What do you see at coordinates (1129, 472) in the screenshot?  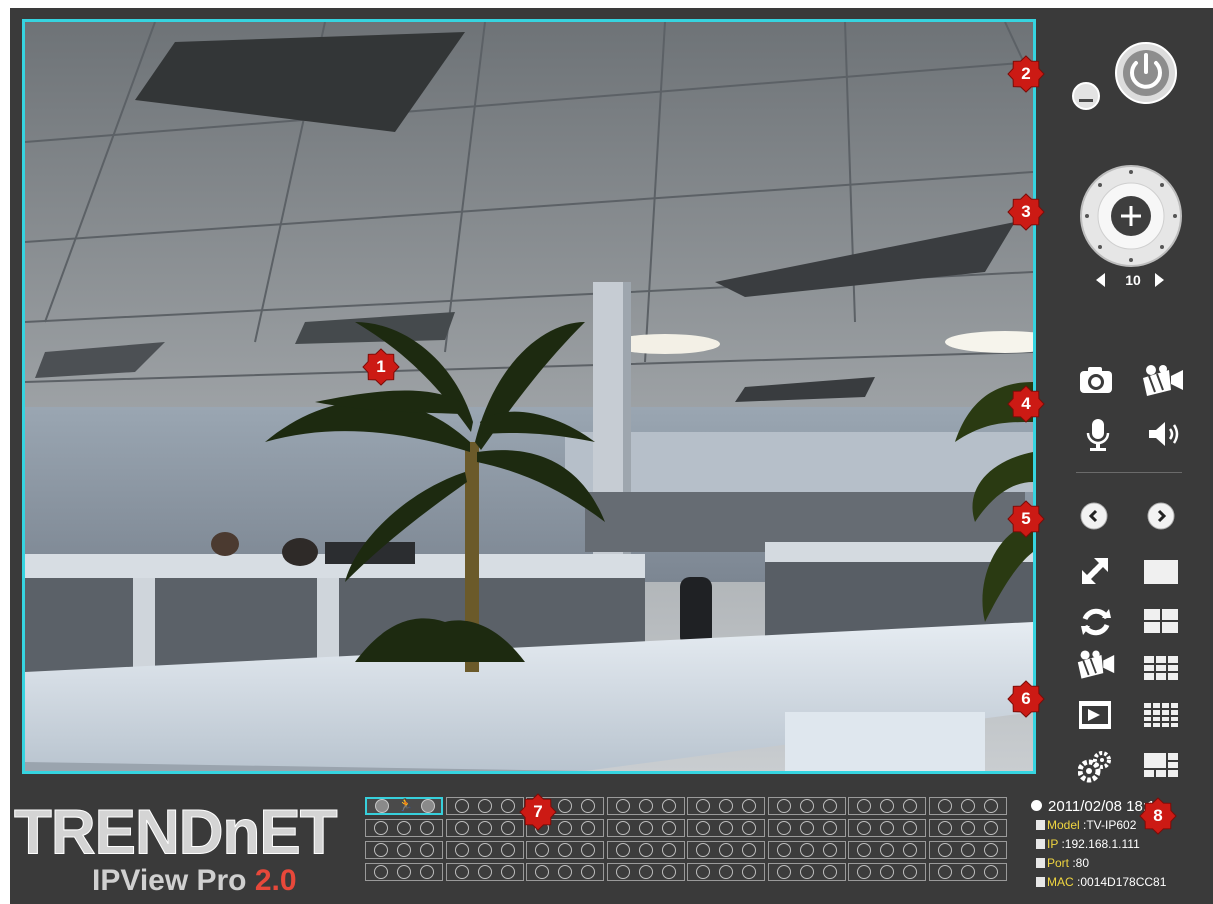 I see `panel-divider` at bounding box center [1129, 472].